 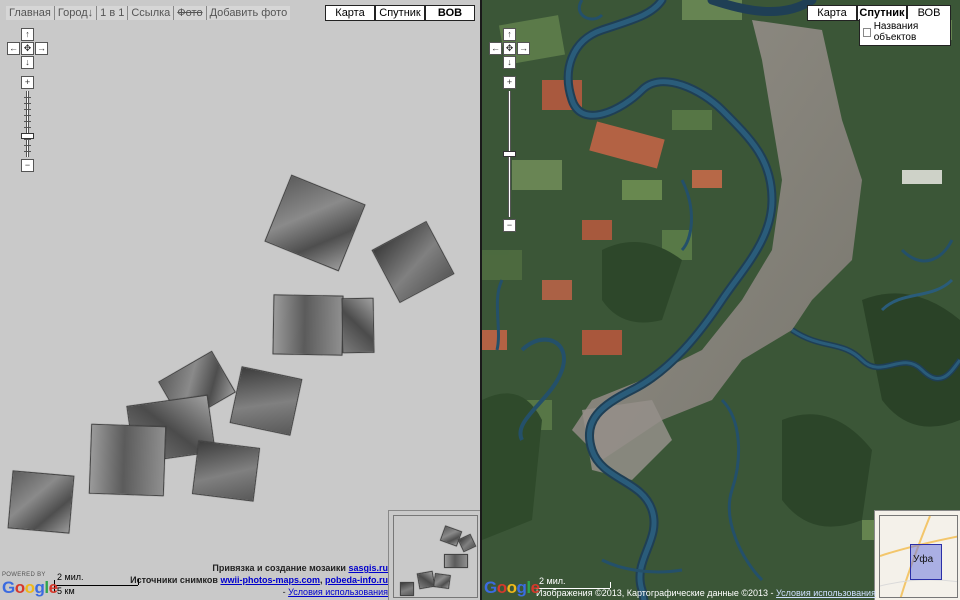 What do you see at coordinates (450, 13) in the screenshot?
I see `map-type-ww2-button: ВОВ` at bounding box center [450, 13].